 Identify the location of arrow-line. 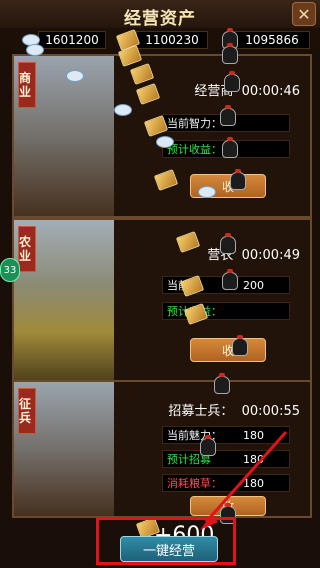
(246, 477).